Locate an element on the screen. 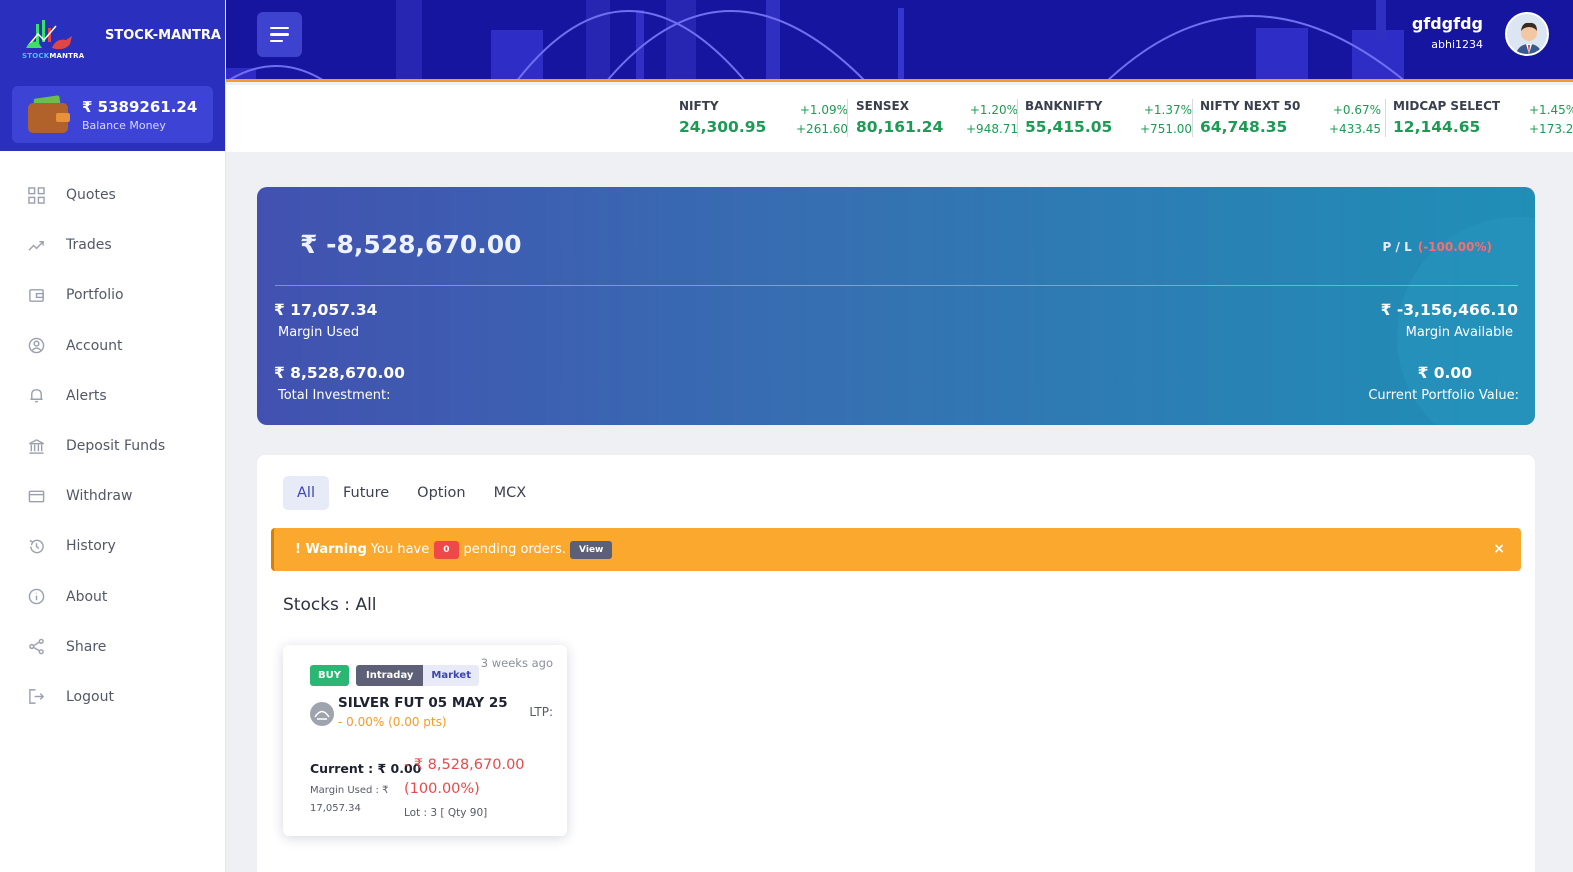 The image size is (1573, 872). brand: STOCKMANTRA STOCK-MANTRA is located at coordinates (121, 39).